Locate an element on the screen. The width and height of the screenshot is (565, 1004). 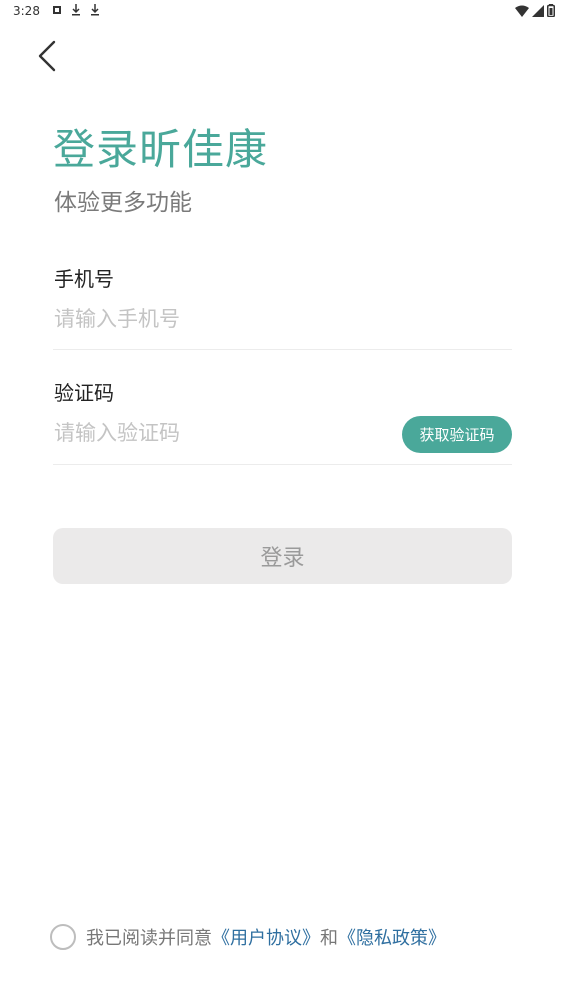
get-code-button: 获取验证码 is located at coordinates (457, 434).